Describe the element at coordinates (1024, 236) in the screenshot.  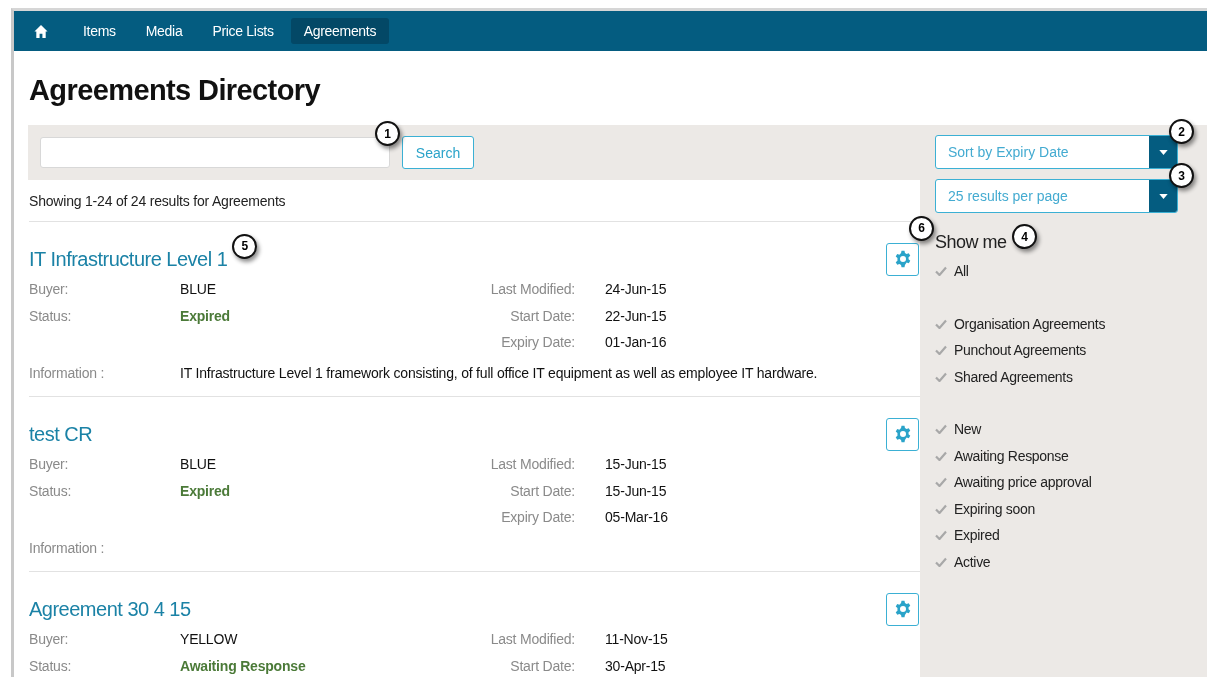
I see `callout-number: 4` at that location.